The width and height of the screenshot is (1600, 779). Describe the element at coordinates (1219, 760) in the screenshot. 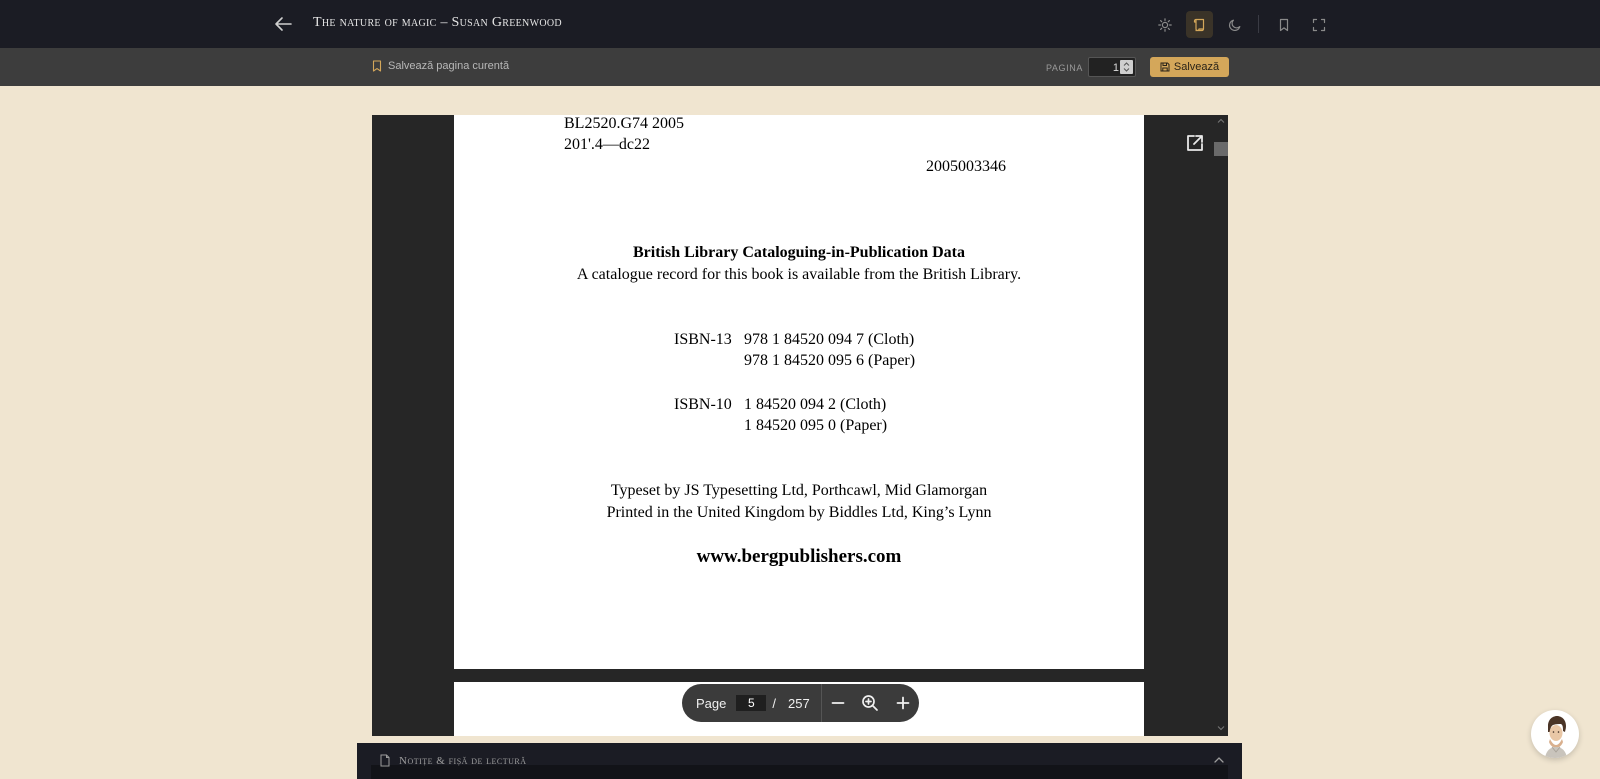

I see `chevron-up-icon` at that location.